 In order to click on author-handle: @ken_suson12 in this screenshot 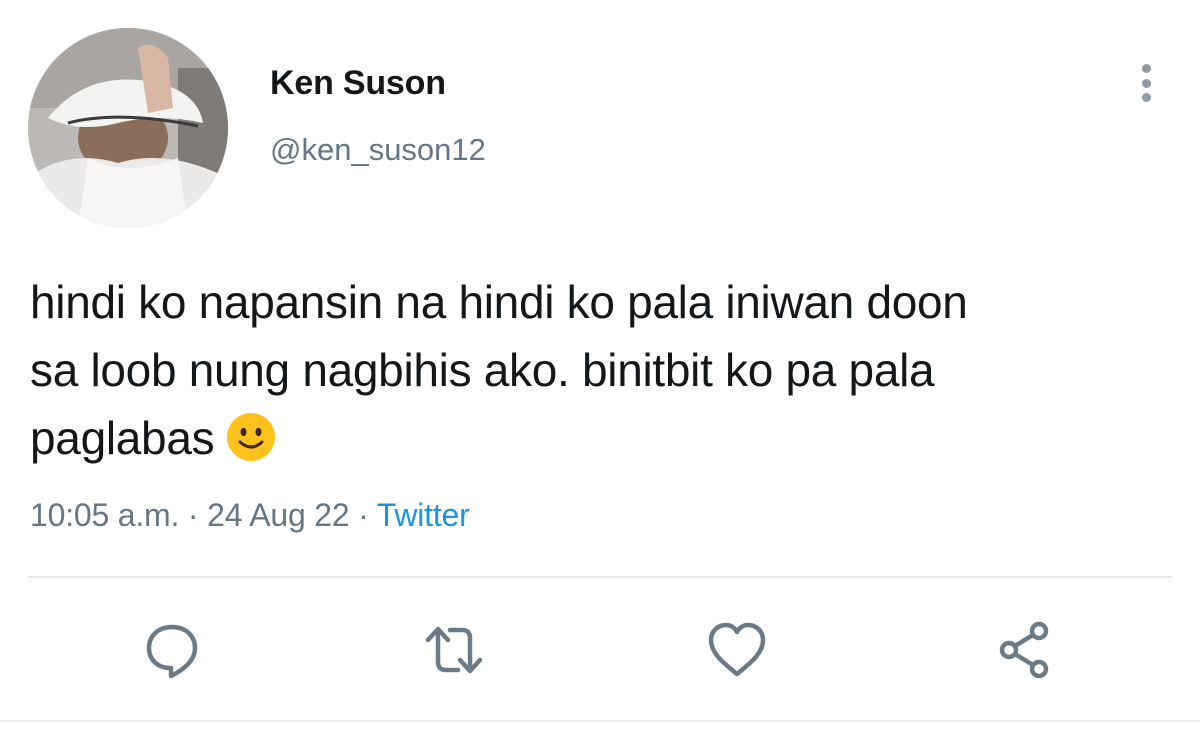, I will do `click(378, 150)`.